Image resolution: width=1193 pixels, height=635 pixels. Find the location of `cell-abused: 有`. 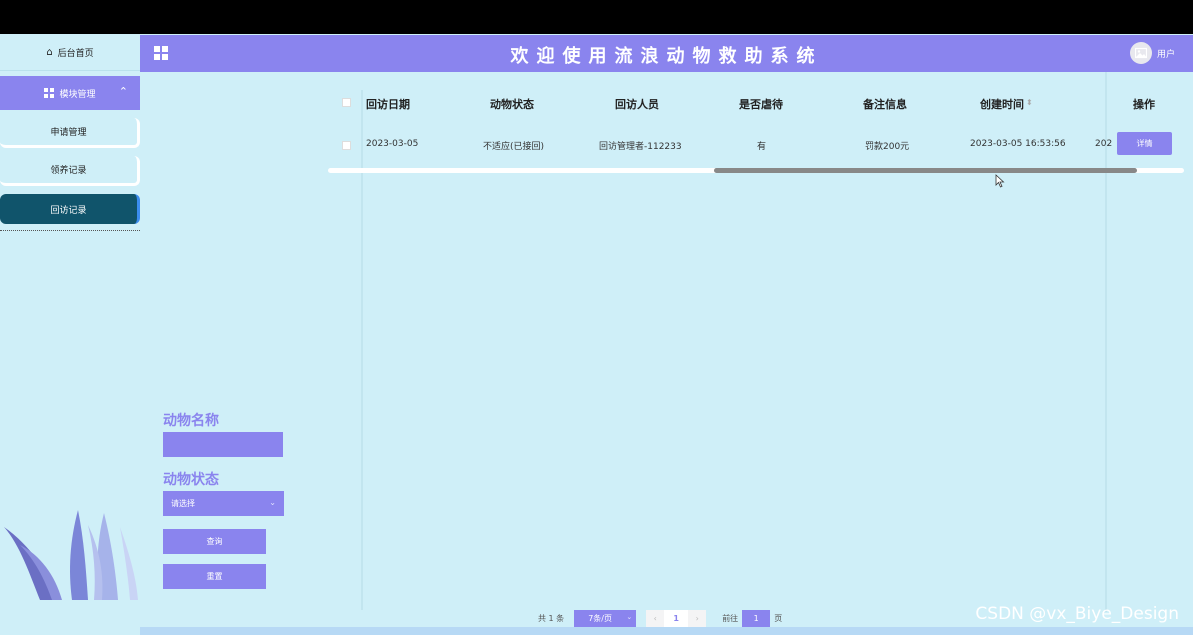

cell-abused: 有 is located at coordinates (762, 147).